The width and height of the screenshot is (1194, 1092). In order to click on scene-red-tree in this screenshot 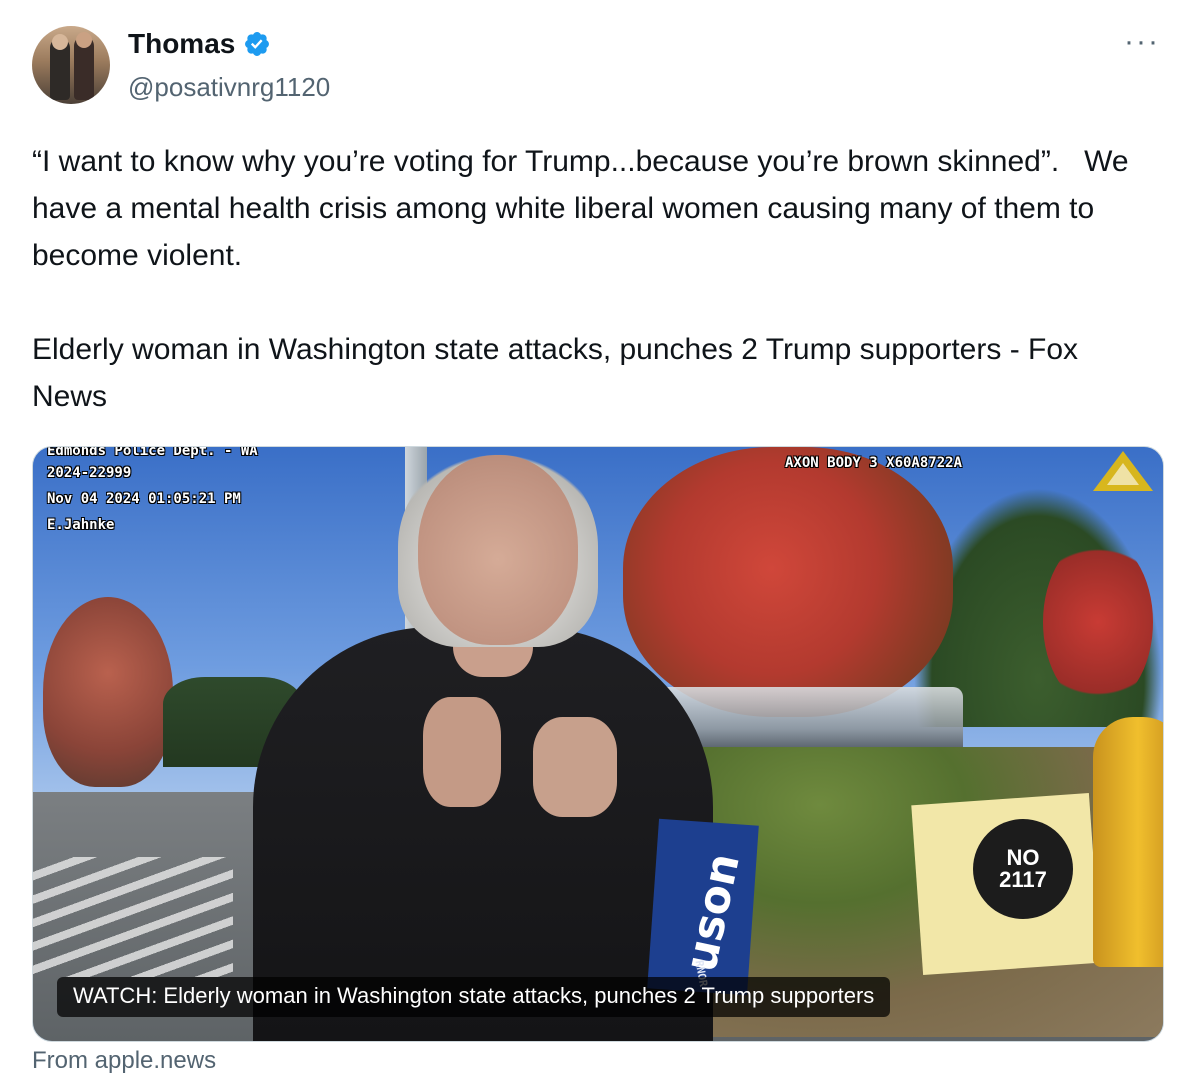, I will do `click(788, 582)`.